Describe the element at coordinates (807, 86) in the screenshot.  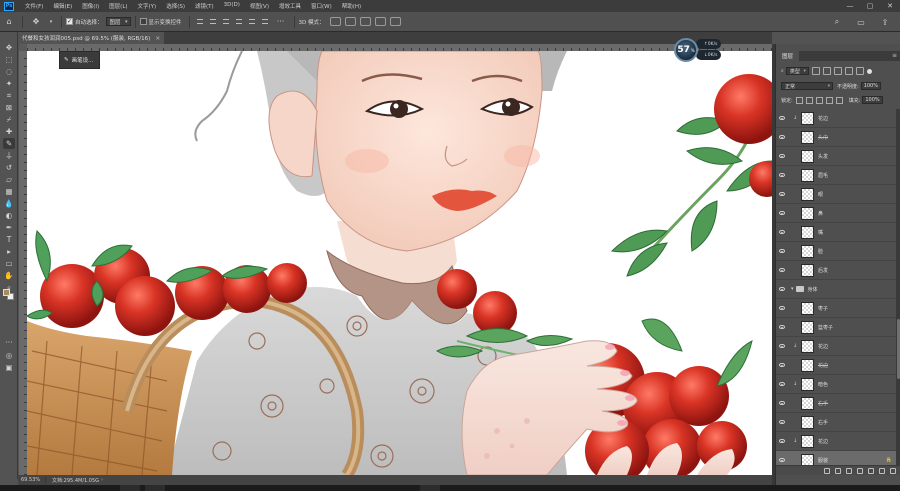
I see `blend-mode-dropdown: 正常` at that location.